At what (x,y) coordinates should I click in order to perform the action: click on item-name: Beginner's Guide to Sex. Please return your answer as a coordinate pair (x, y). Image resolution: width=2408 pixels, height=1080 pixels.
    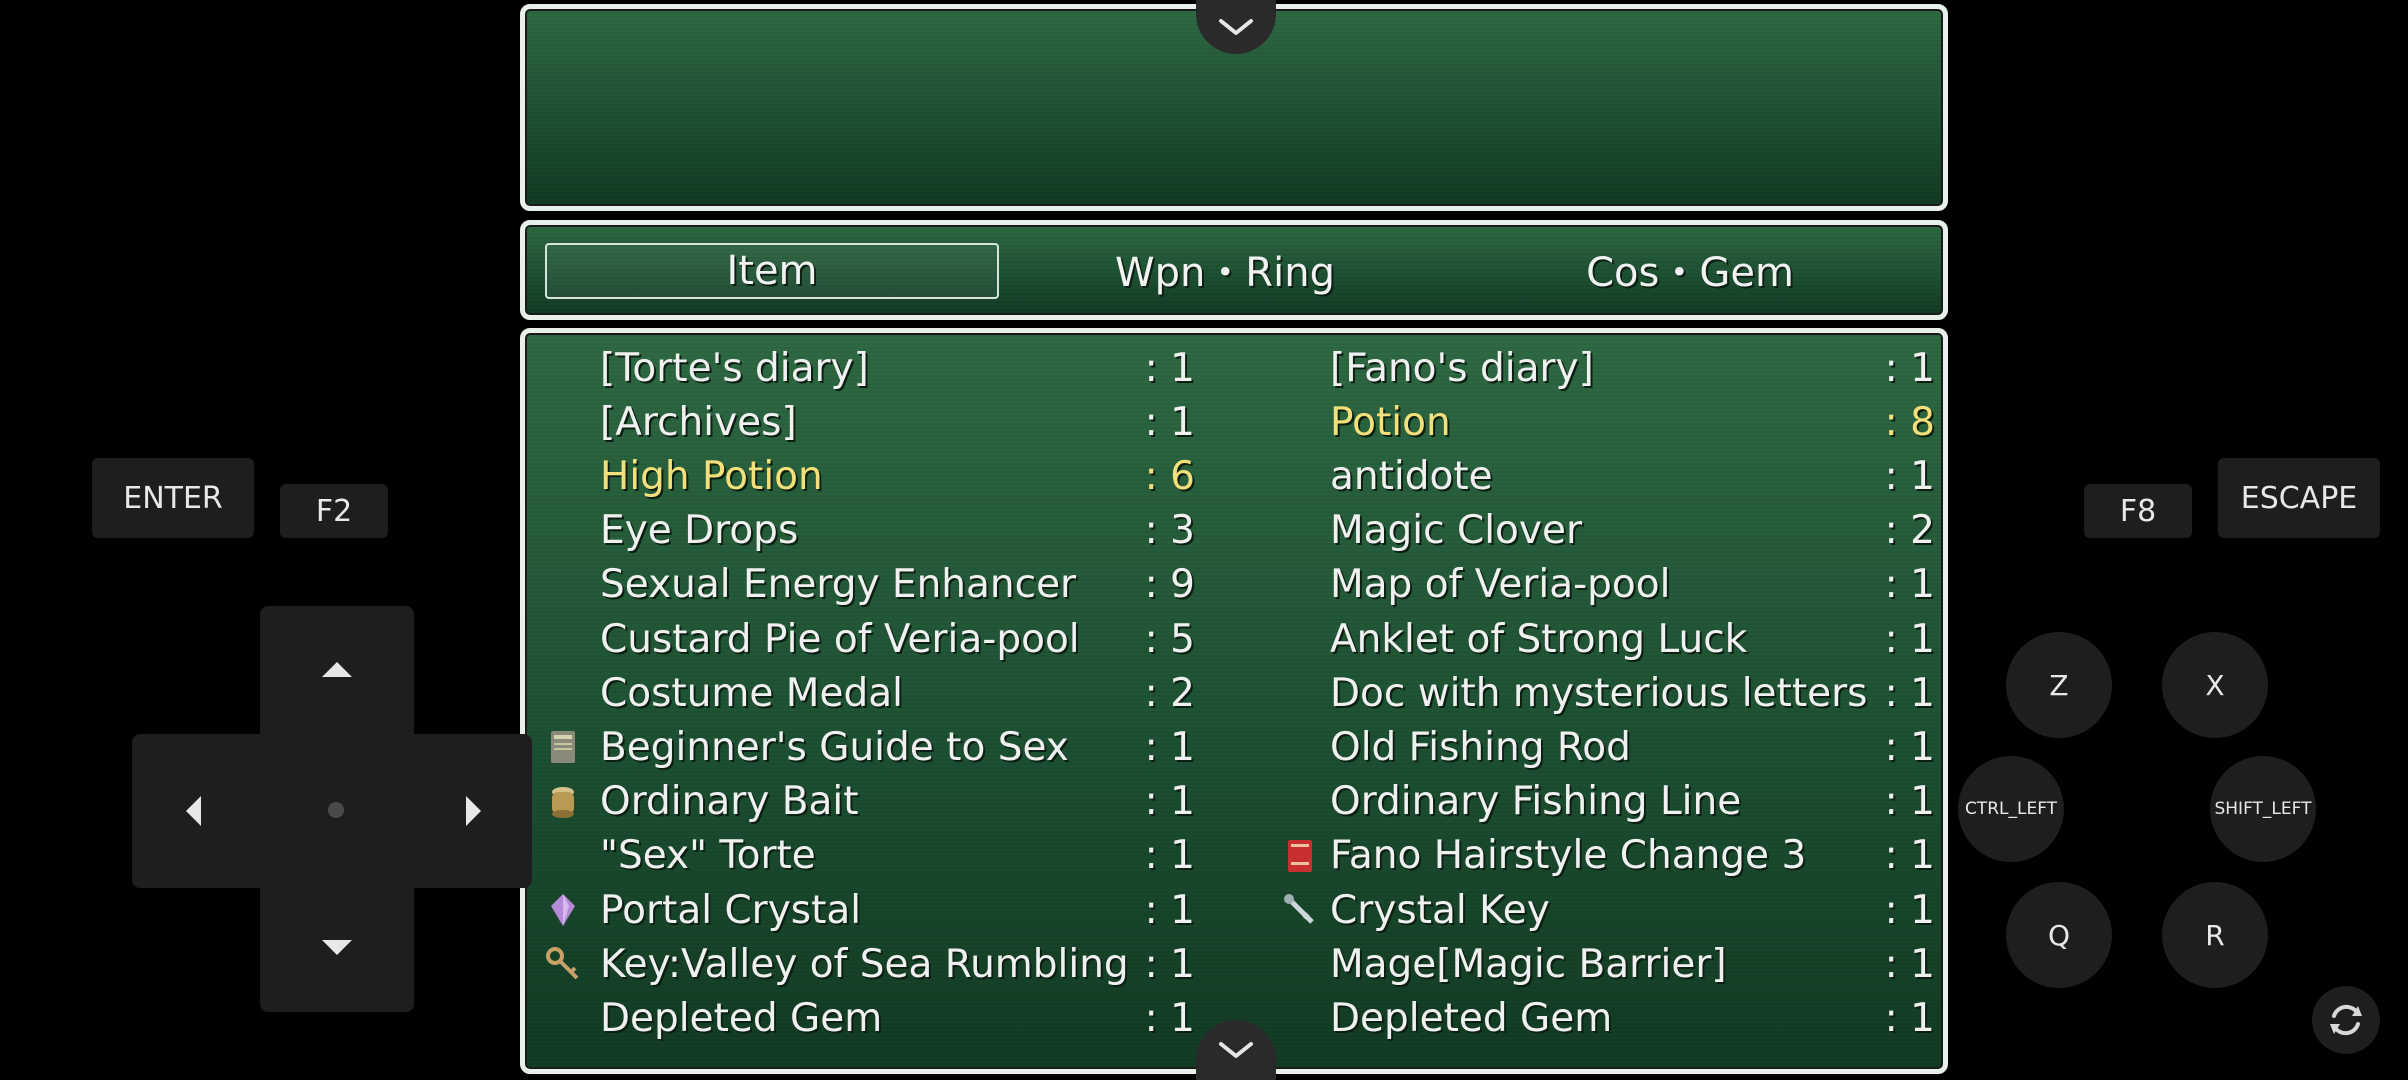
    Looking at the image, I should click on (834, 747).